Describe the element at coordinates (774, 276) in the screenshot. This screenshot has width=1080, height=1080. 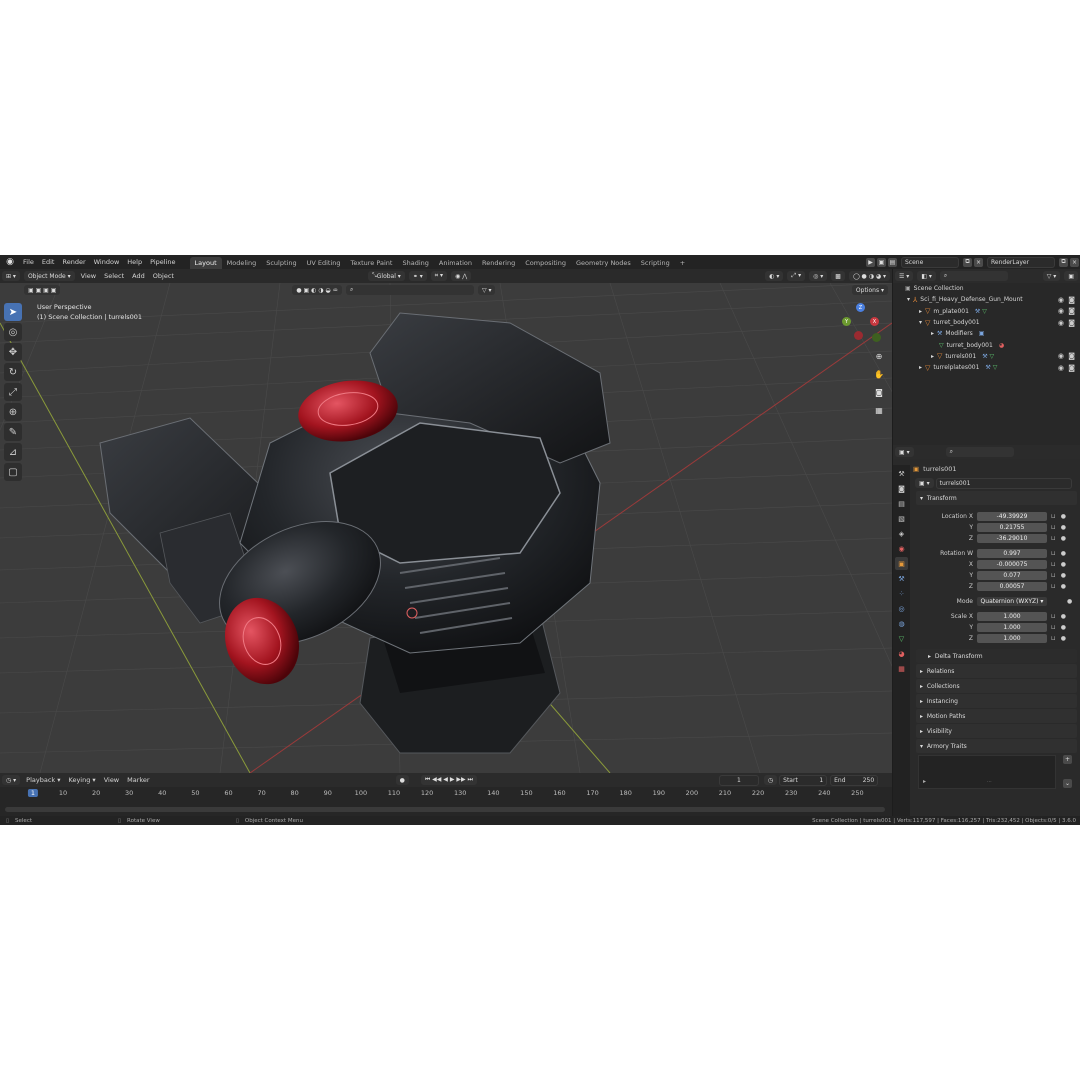
I see `visibility-dropdown: ◐ ▾` at that location.